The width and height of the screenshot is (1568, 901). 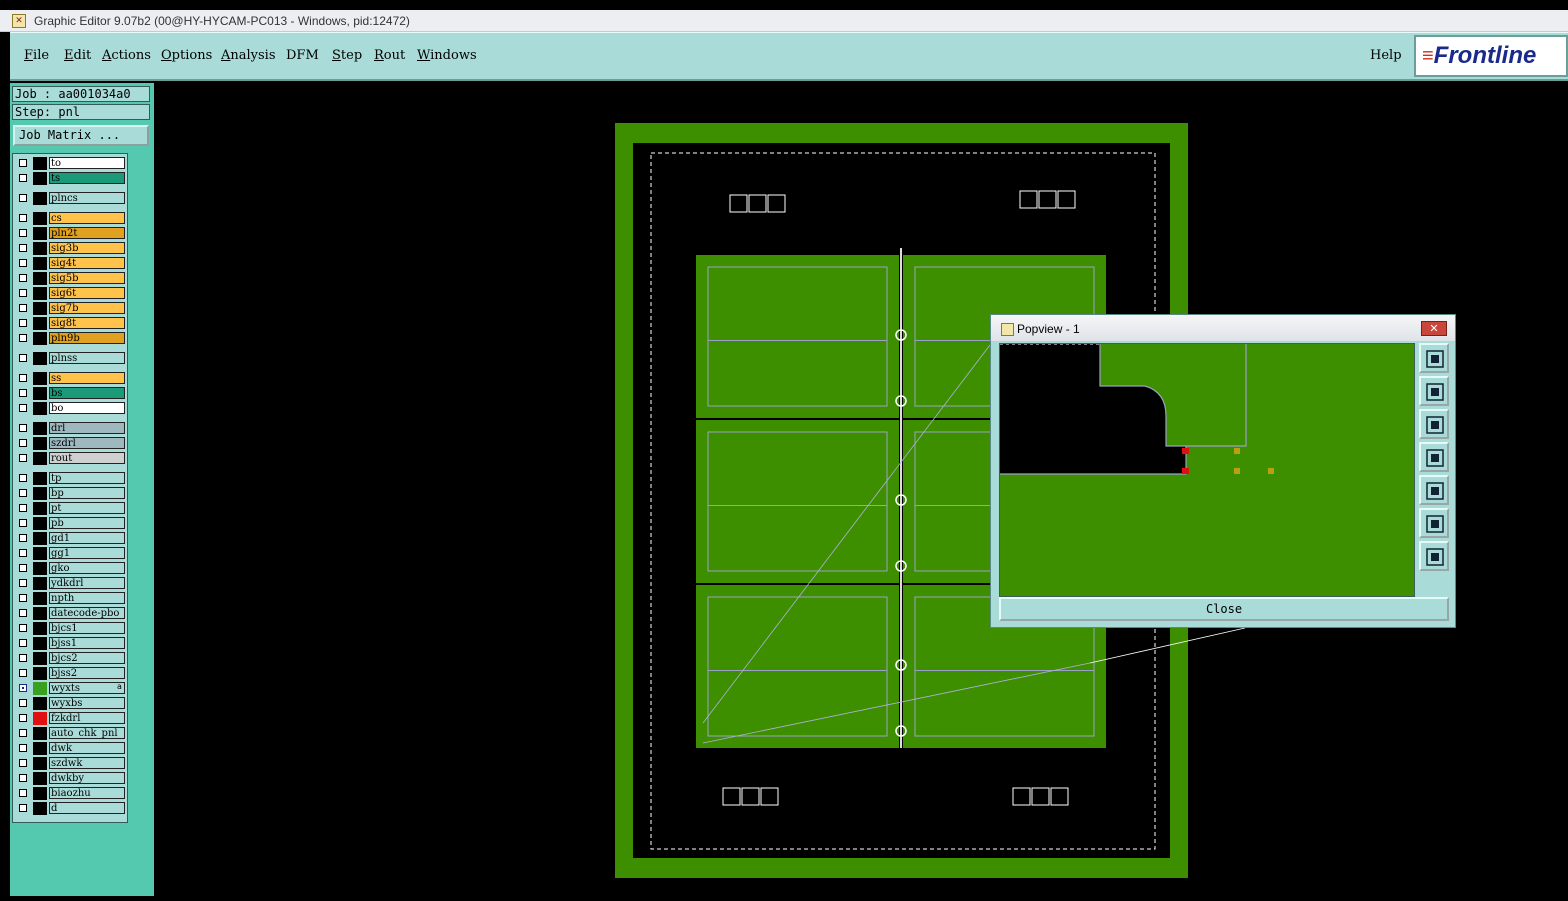 What do you see at coordinates (87, 278) in the screenshot?
I see `layer-name: sig5b` at bounding box center [87, 278].